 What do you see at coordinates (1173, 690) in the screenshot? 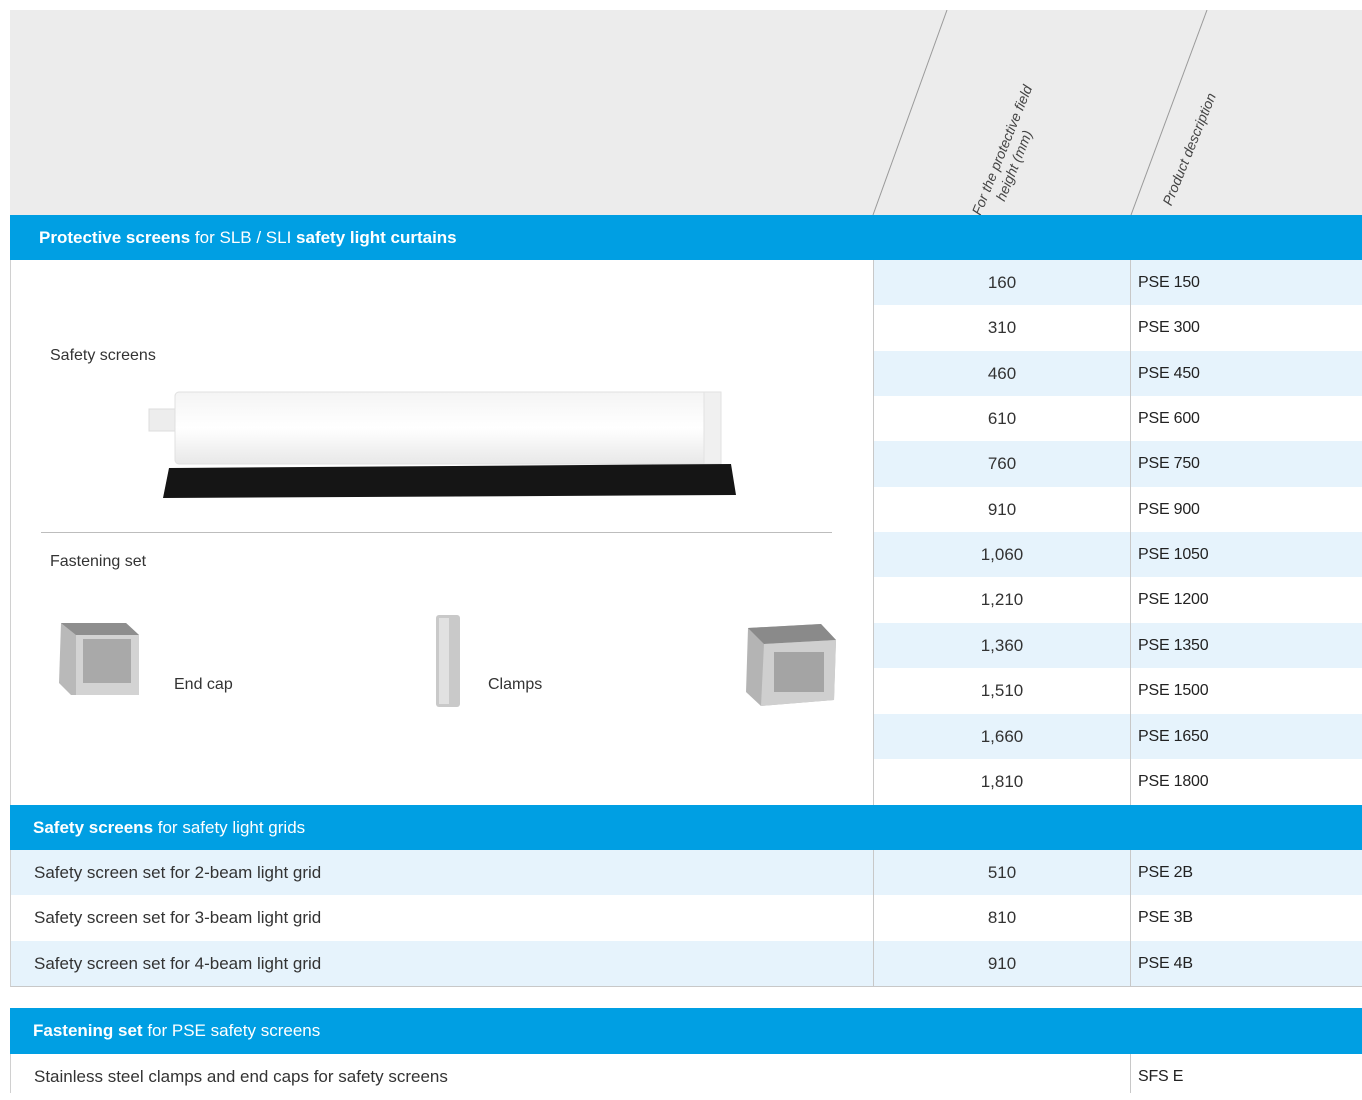
I see `row-product-code: PSE 1500` at bounding box center [1173, 690].